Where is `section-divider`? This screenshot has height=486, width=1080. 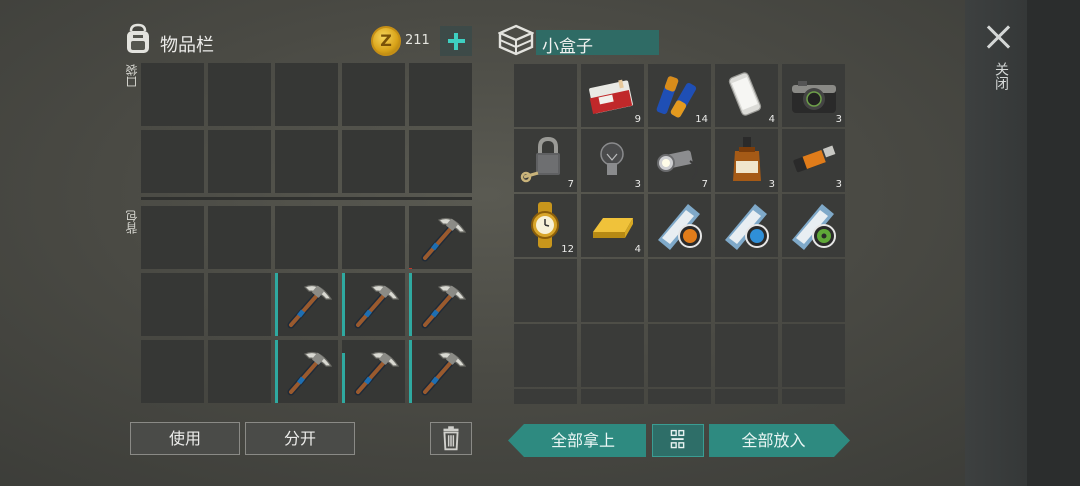
section-divider is located at coordinates (306, 198).